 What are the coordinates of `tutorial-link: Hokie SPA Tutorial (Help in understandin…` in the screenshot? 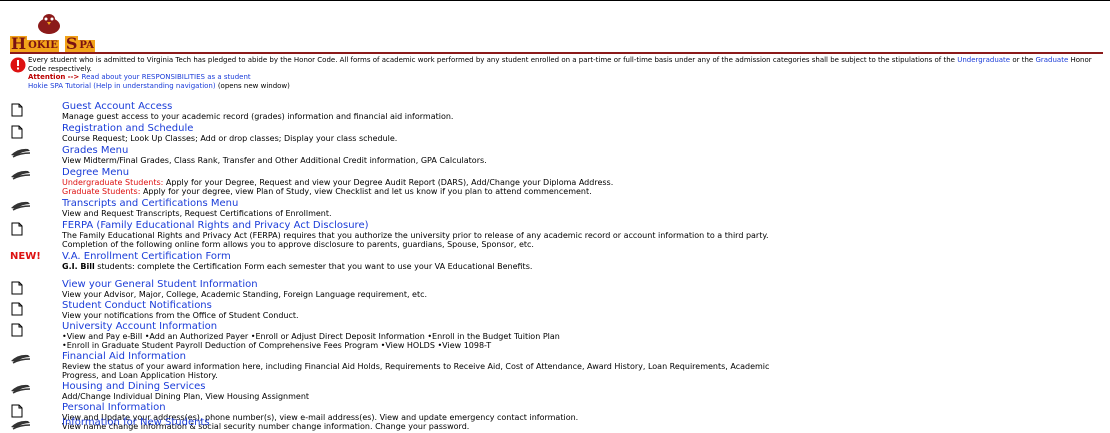 It's located at (122, 86).